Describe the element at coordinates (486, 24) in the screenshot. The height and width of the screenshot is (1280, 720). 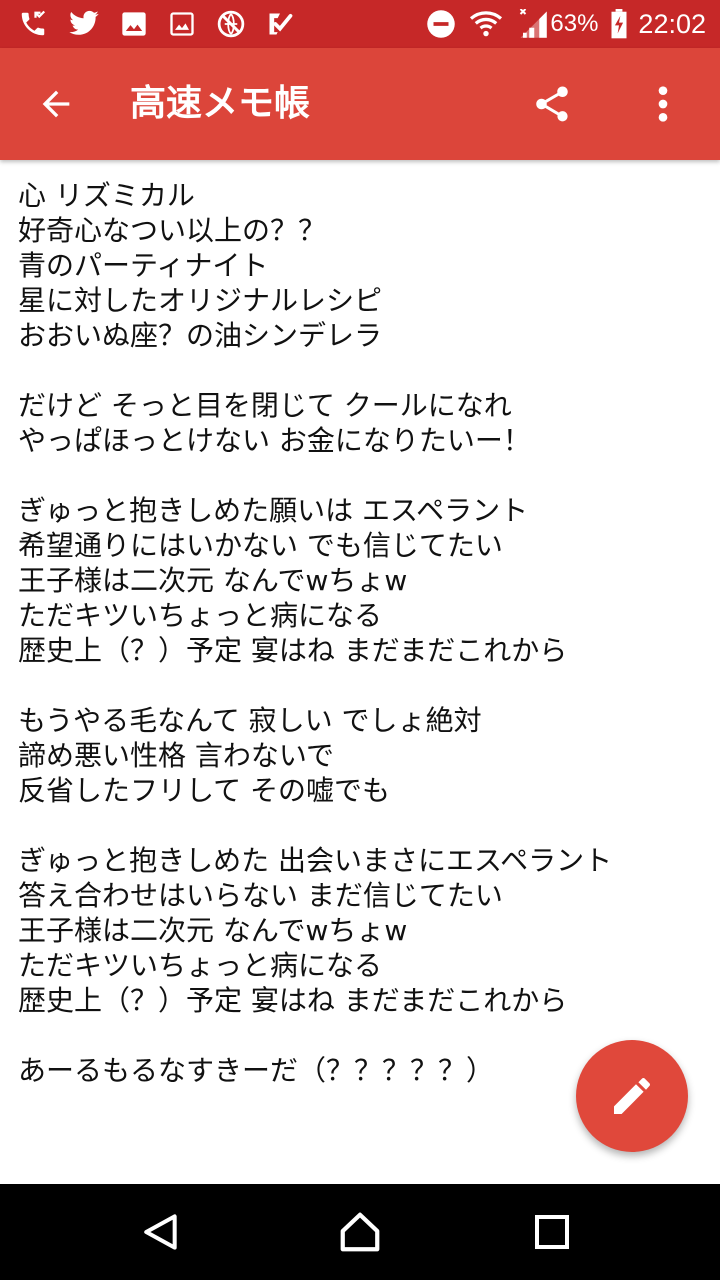
I see `wifi-icon` at that location.